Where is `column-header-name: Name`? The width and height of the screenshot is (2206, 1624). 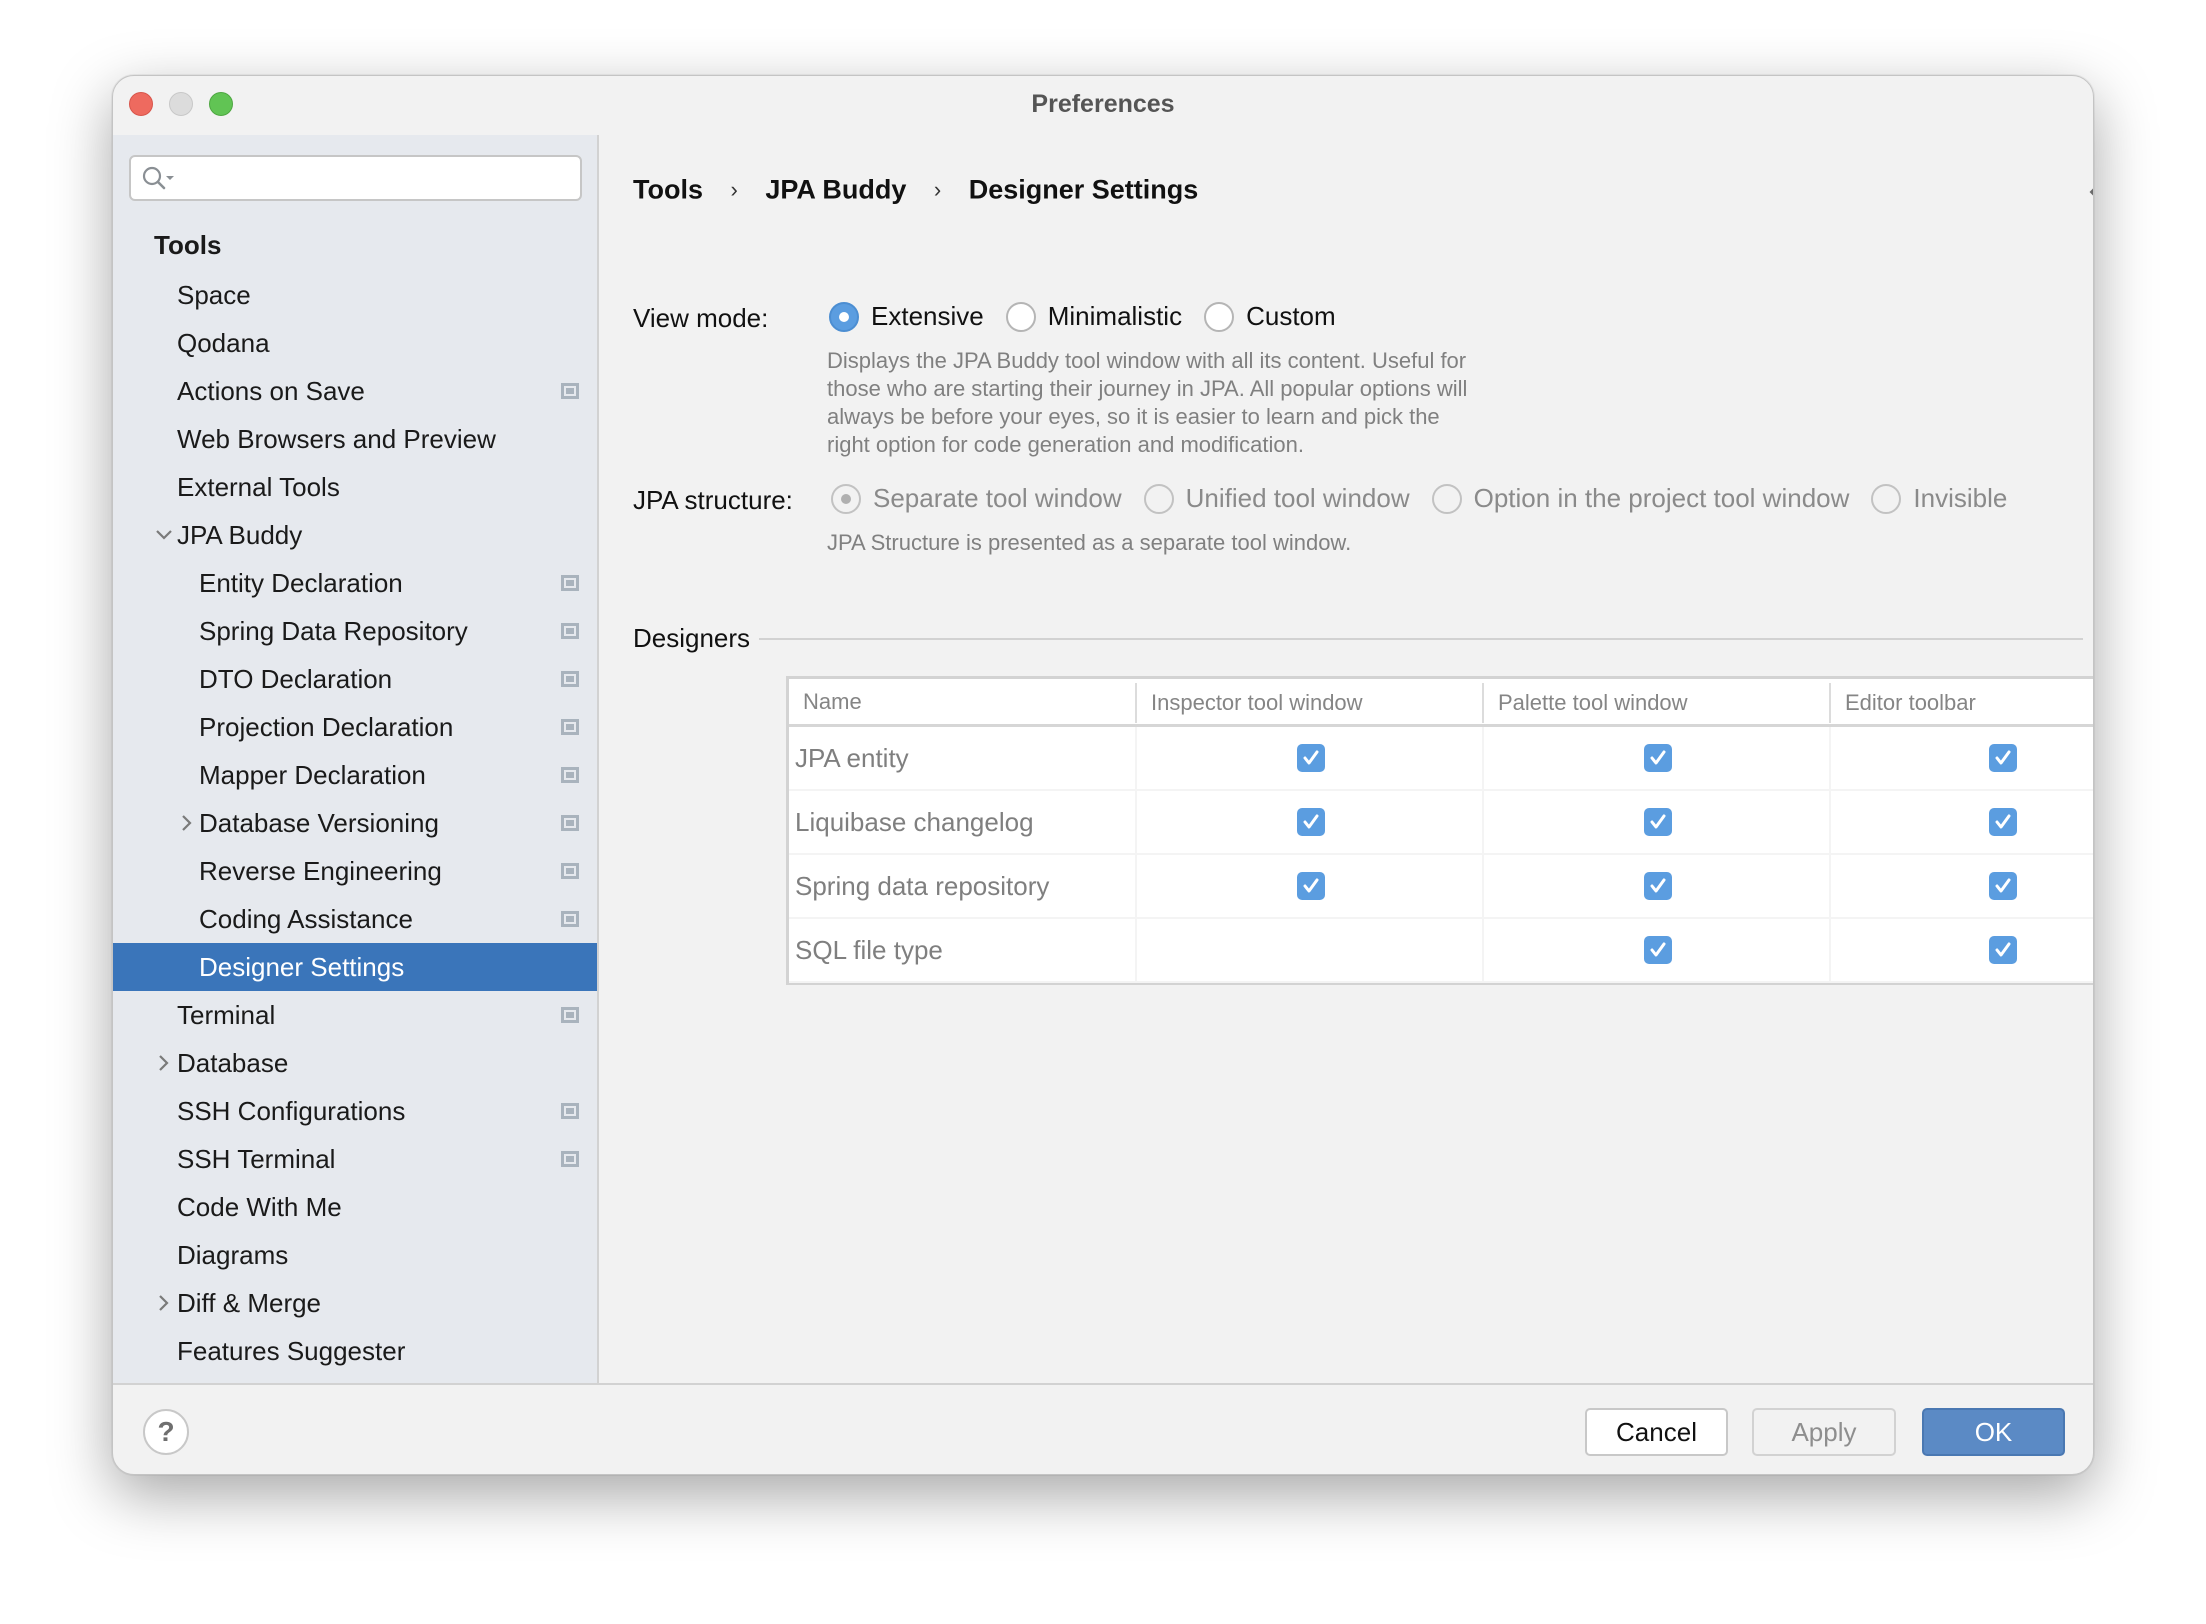 column-header-name: Name is located at coordinates (962, 702).